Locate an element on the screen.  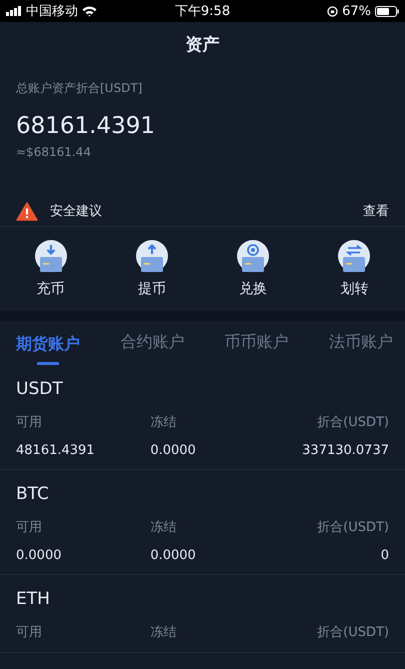
coin-name: ETH is located at coordinates (33, 599).